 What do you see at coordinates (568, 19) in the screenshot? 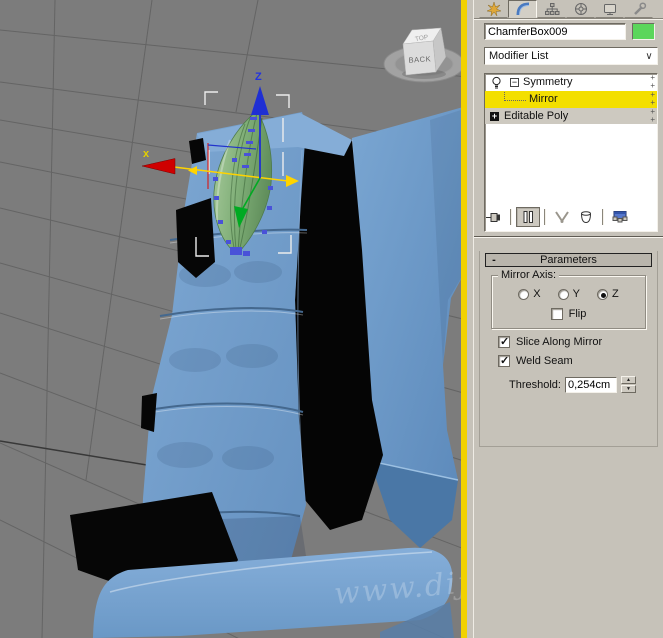
I see `tabs-divider` at bounding box center [568, 19].